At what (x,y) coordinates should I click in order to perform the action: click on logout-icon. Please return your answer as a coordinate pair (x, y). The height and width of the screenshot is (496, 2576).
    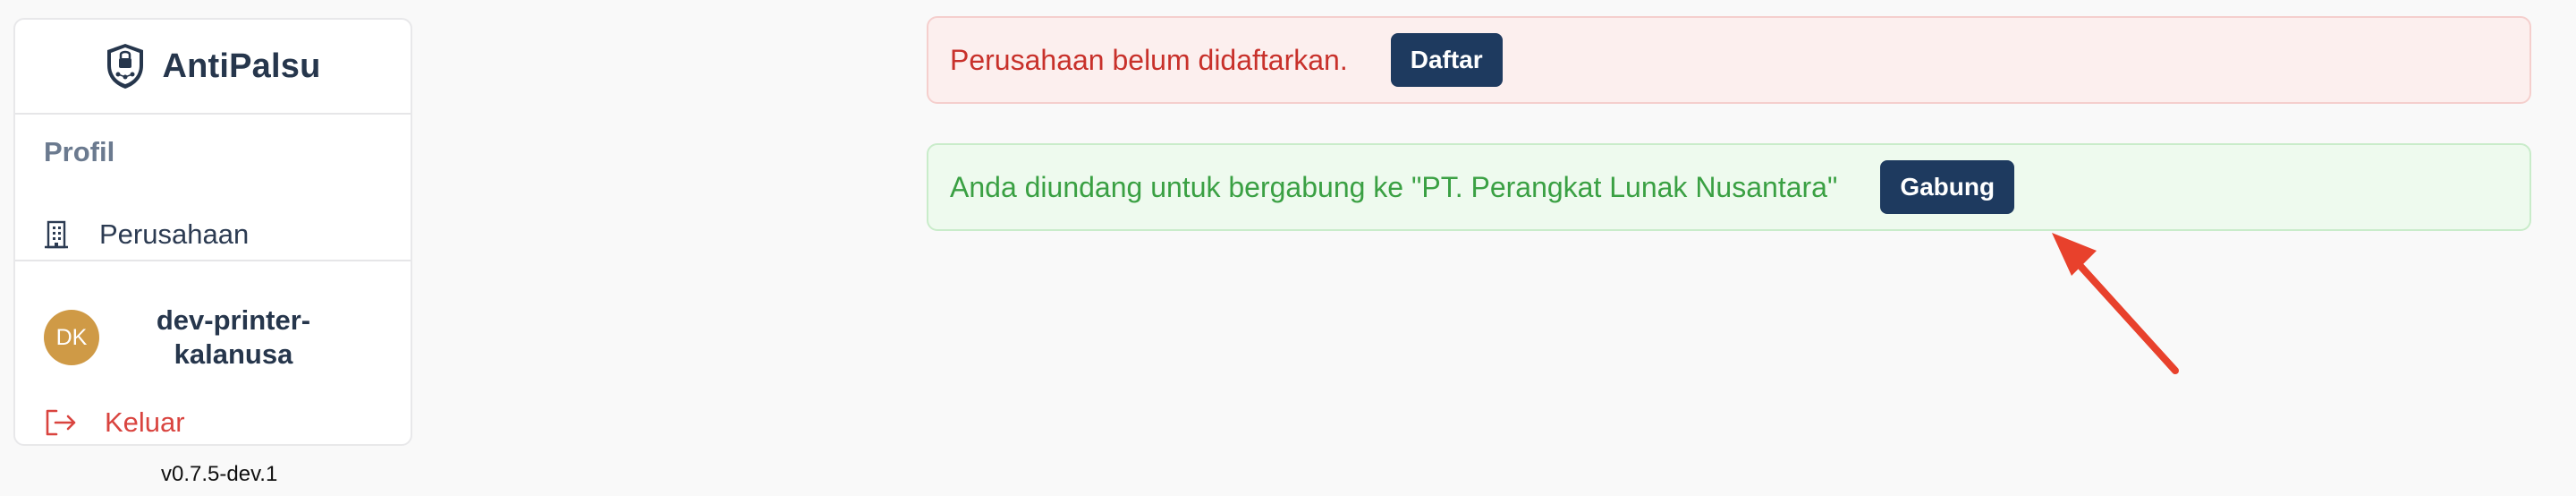
    Looking at the image, I should click on (61, 422).